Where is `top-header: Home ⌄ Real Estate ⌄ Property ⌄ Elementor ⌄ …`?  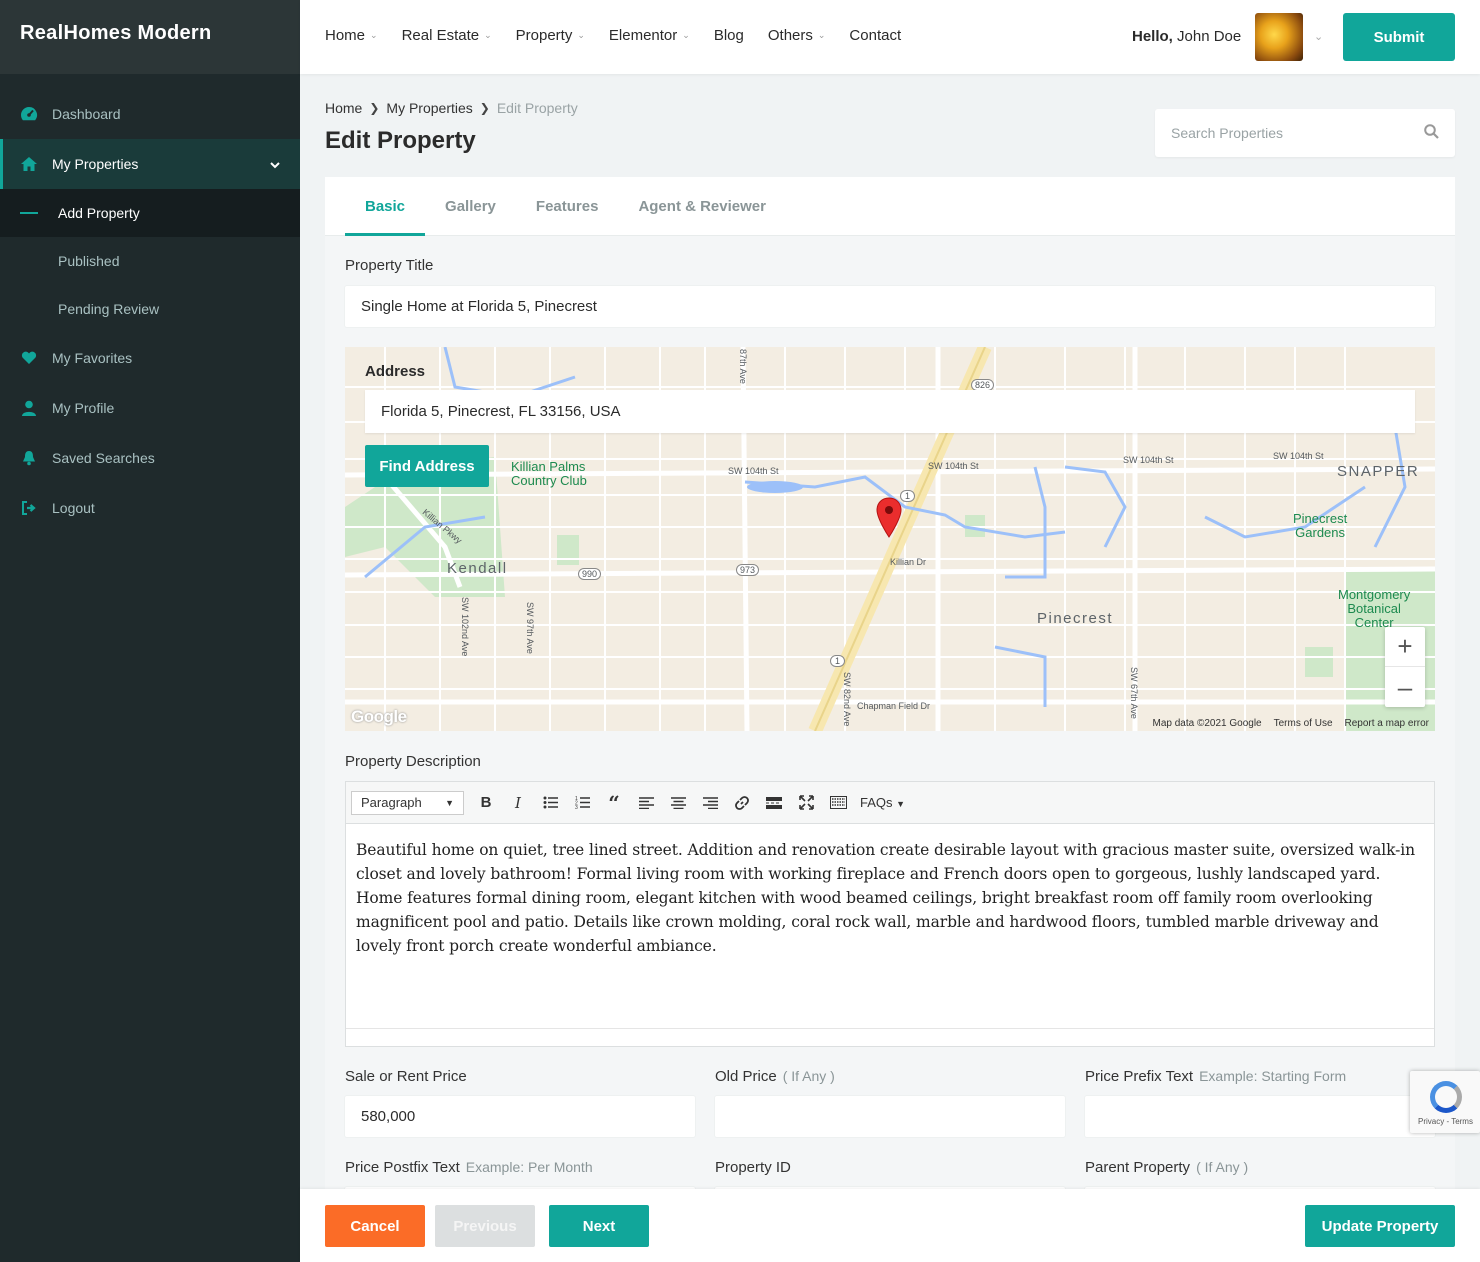 top-header: Home ⌄ Real Estate ⌄ Property ⌄ Elementor ⌄ … is located at coordinates (890, 37).